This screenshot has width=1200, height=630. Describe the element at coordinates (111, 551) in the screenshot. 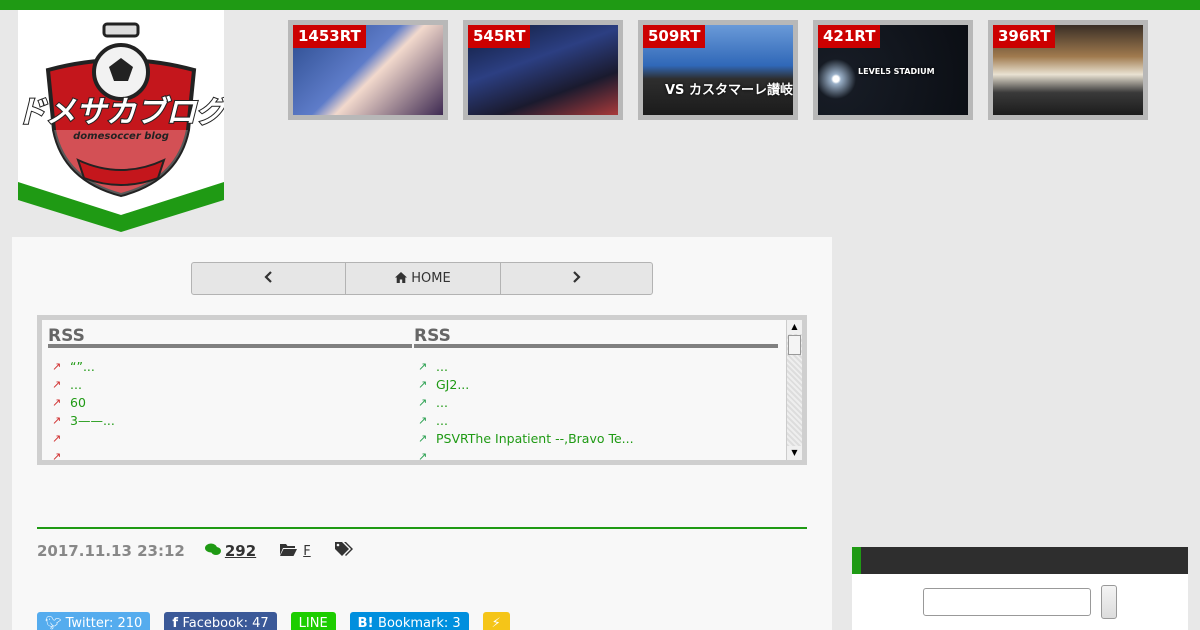

I see `post-date: 2017.11.13 23:12` at that location.